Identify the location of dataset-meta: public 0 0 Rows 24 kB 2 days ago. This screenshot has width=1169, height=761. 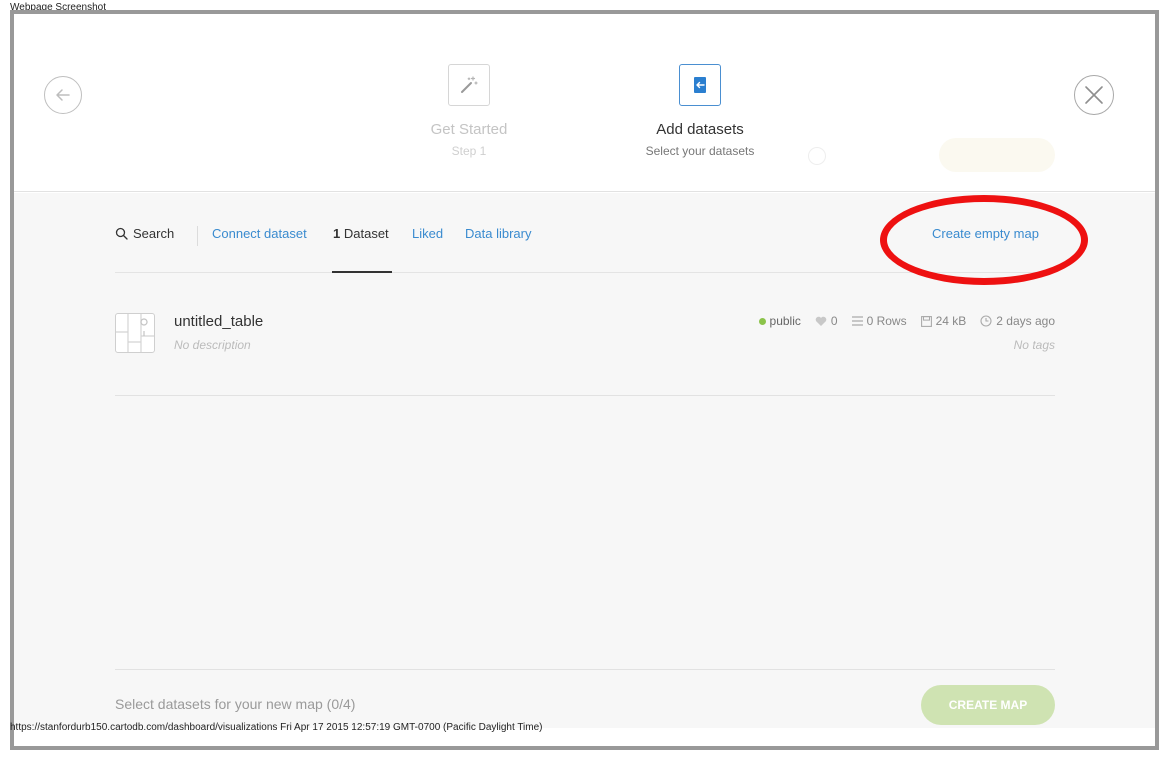
(906, 321).